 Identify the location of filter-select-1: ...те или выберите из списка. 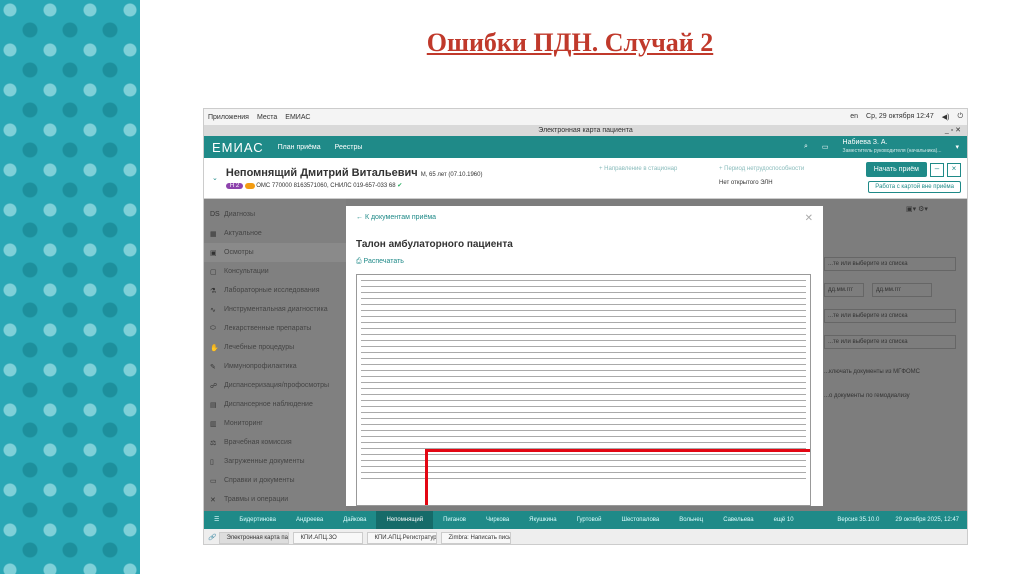
(890, 264).